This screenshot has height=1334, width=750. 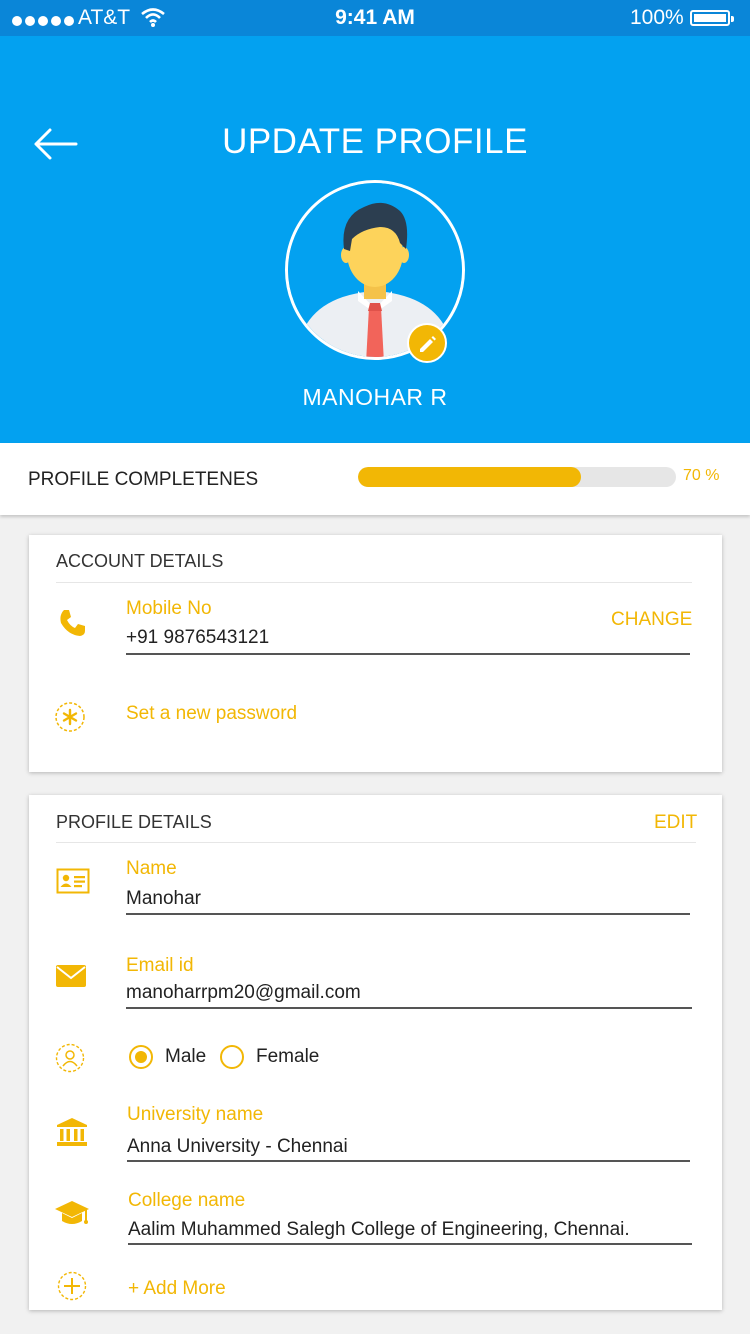 What do you see at coordinates (701, 475) in the screenshot?
I see `completeness-percent: 70 %` at bounding box center [701, 475].